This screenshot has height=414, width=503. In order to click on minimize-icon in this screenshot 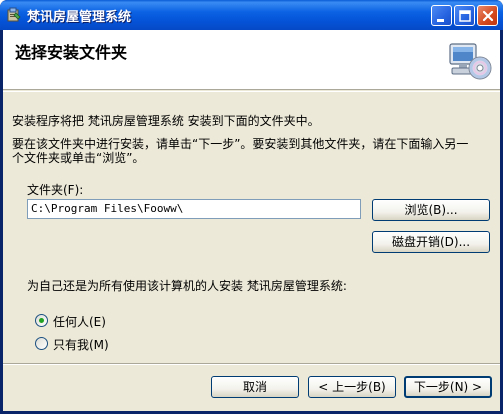, I will do `click(440, 20)`.